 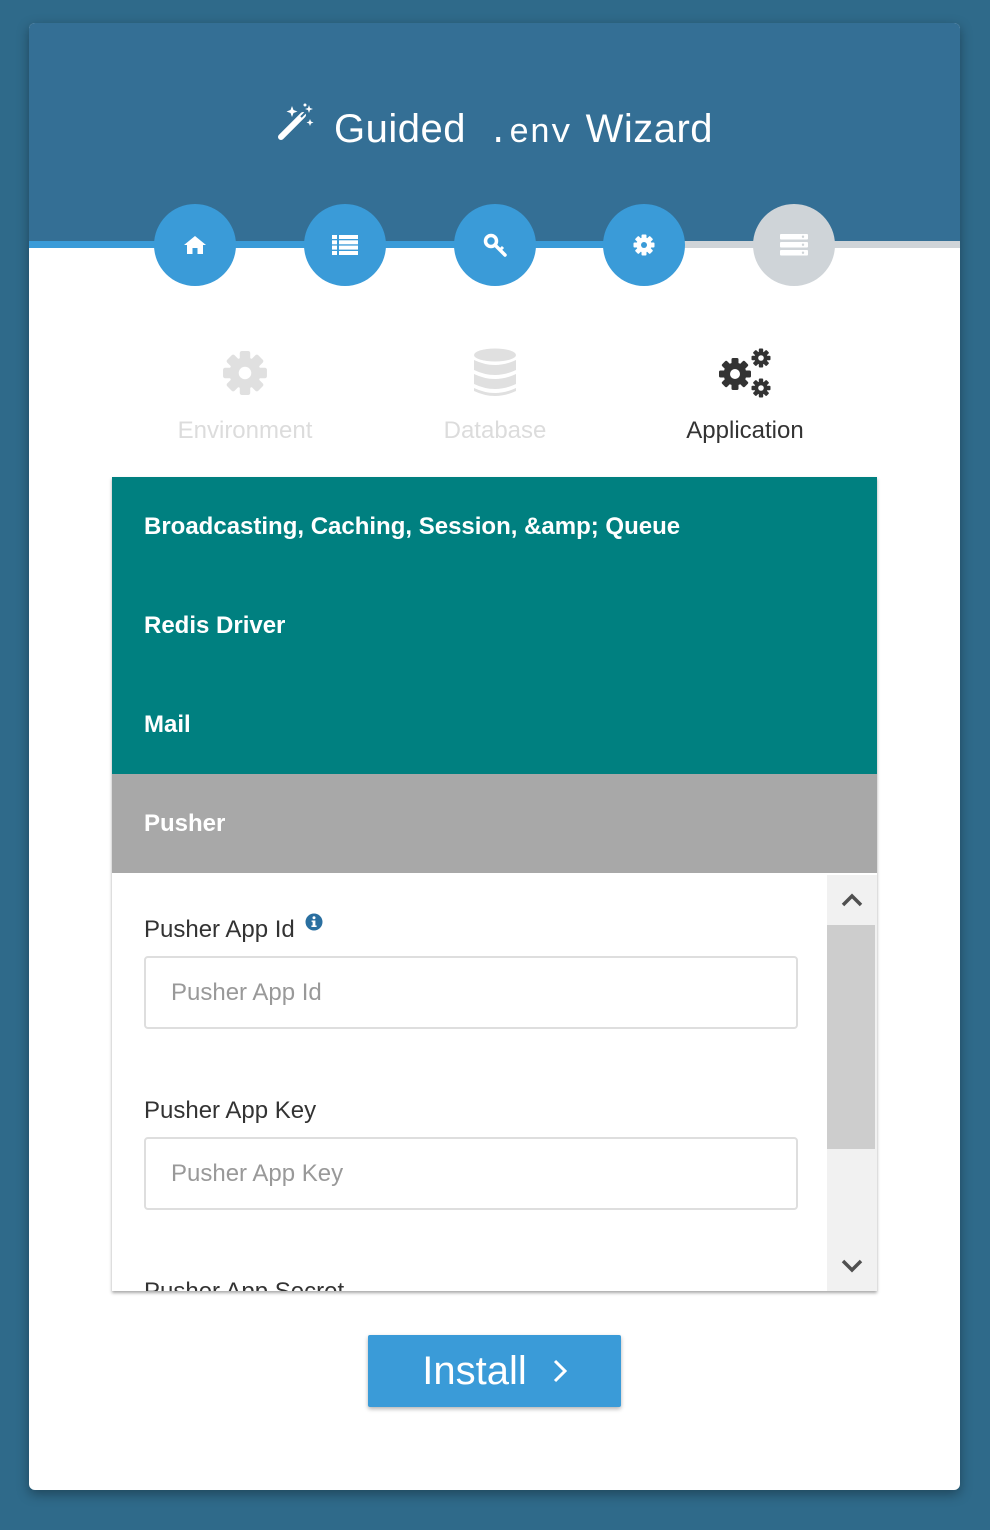 What do you see at coordinates (494, 724) in the screenshot?
I see `section-mail-header: Mail` at bounding box center [494, 724].